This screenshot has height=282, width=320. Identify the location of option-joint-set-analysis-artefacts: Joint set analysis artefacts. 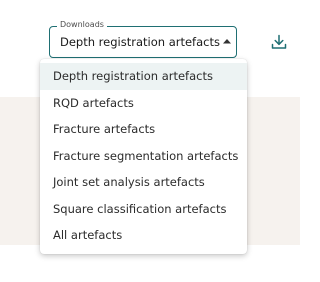
(143, 182).